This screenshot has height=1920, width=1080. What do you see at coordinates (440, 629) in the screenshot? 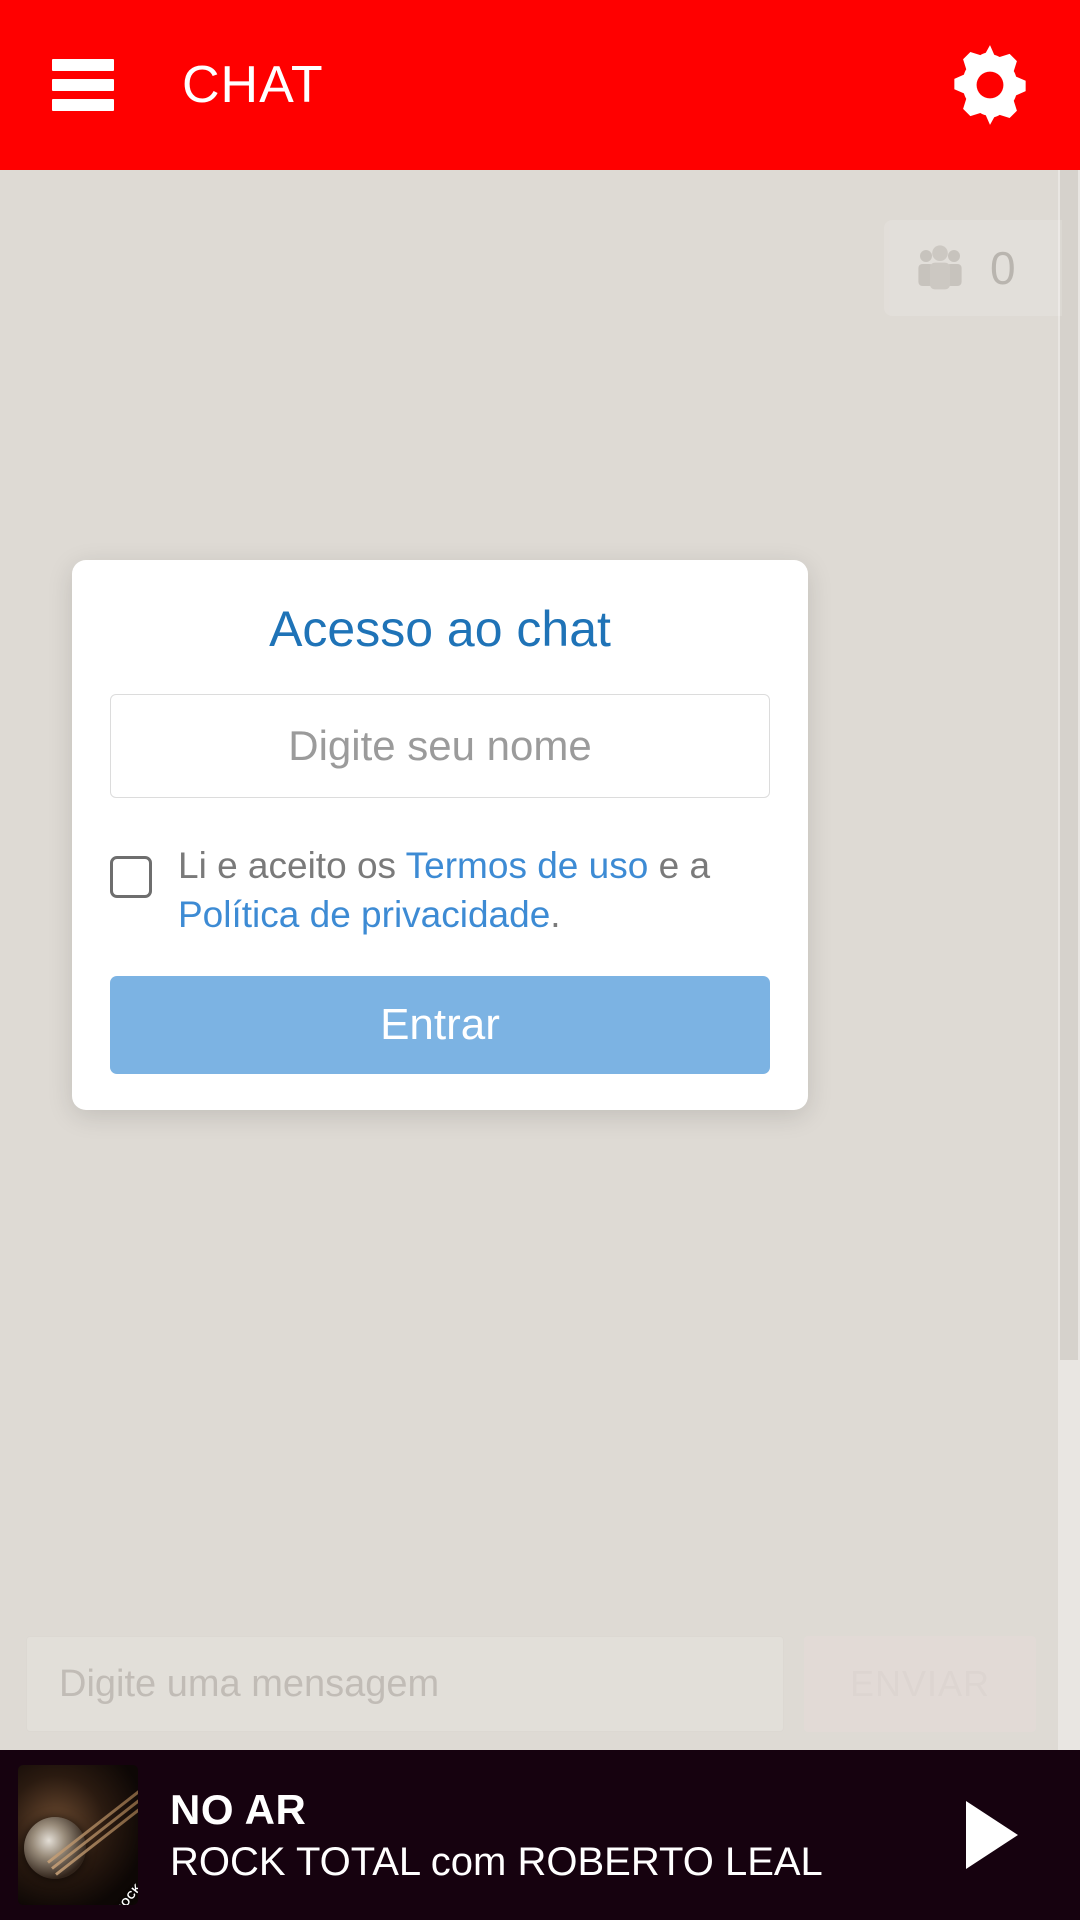
I see `modal-title: Acesso ao chat` at bounding box center [440, 629].